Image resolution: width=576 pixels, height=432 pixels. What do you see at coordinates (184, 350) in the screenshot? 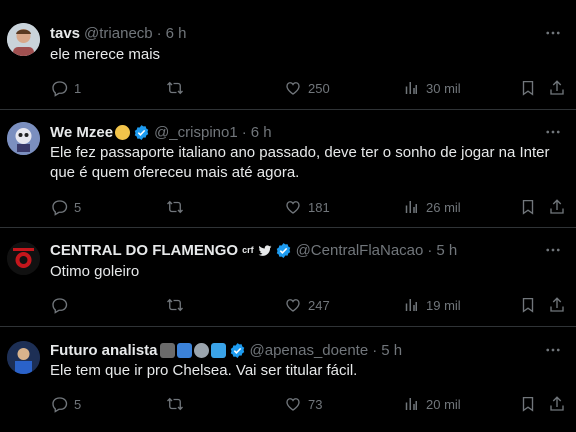
I see `male-sign-emoji-icon` at bounding box center [184, 350].